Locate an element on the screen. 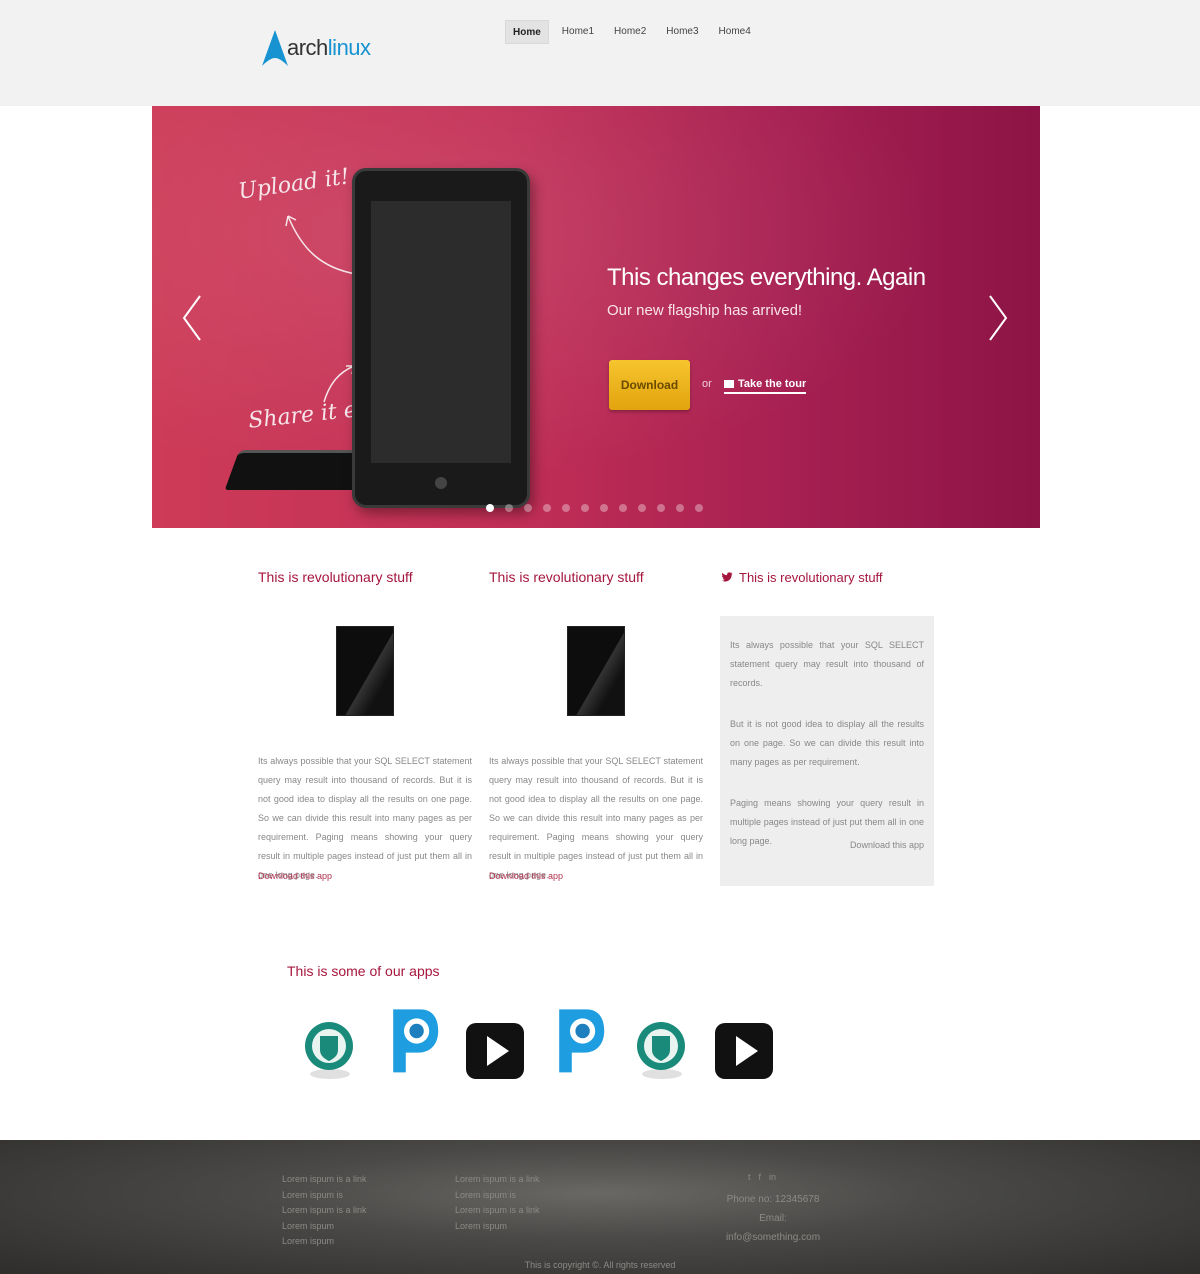 This screenshot has width=1200, height=1274. video-icon is located at coordinates (729, 384).